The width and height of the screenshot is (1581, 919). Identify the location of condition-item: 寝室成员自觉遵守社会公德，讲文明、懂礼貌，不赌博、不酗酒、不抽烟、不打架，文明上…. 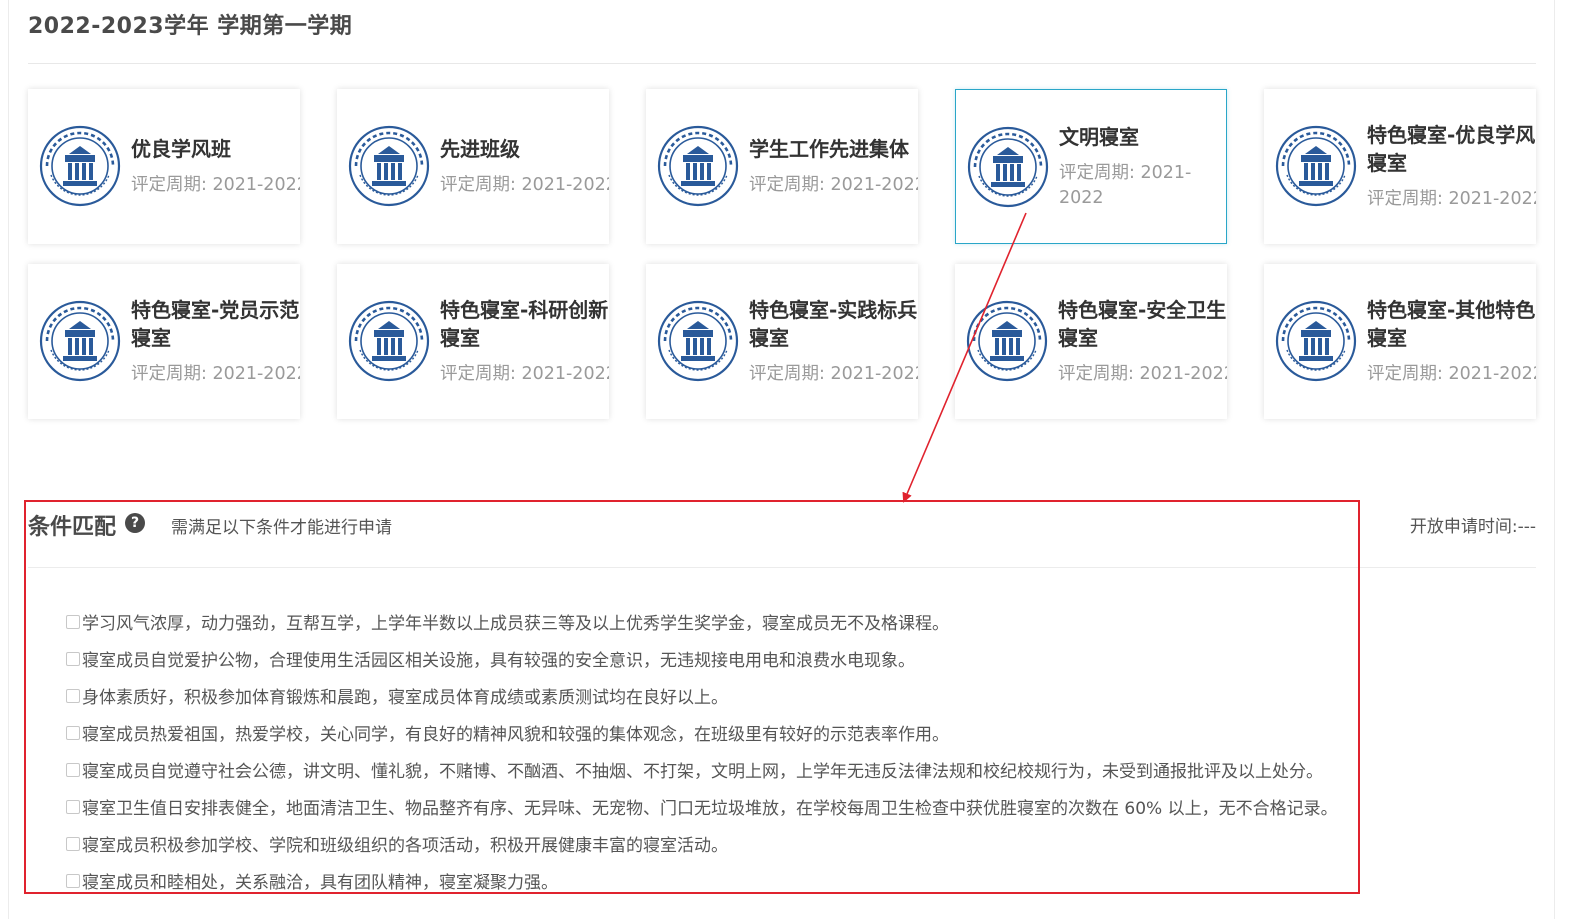
(702, 769).